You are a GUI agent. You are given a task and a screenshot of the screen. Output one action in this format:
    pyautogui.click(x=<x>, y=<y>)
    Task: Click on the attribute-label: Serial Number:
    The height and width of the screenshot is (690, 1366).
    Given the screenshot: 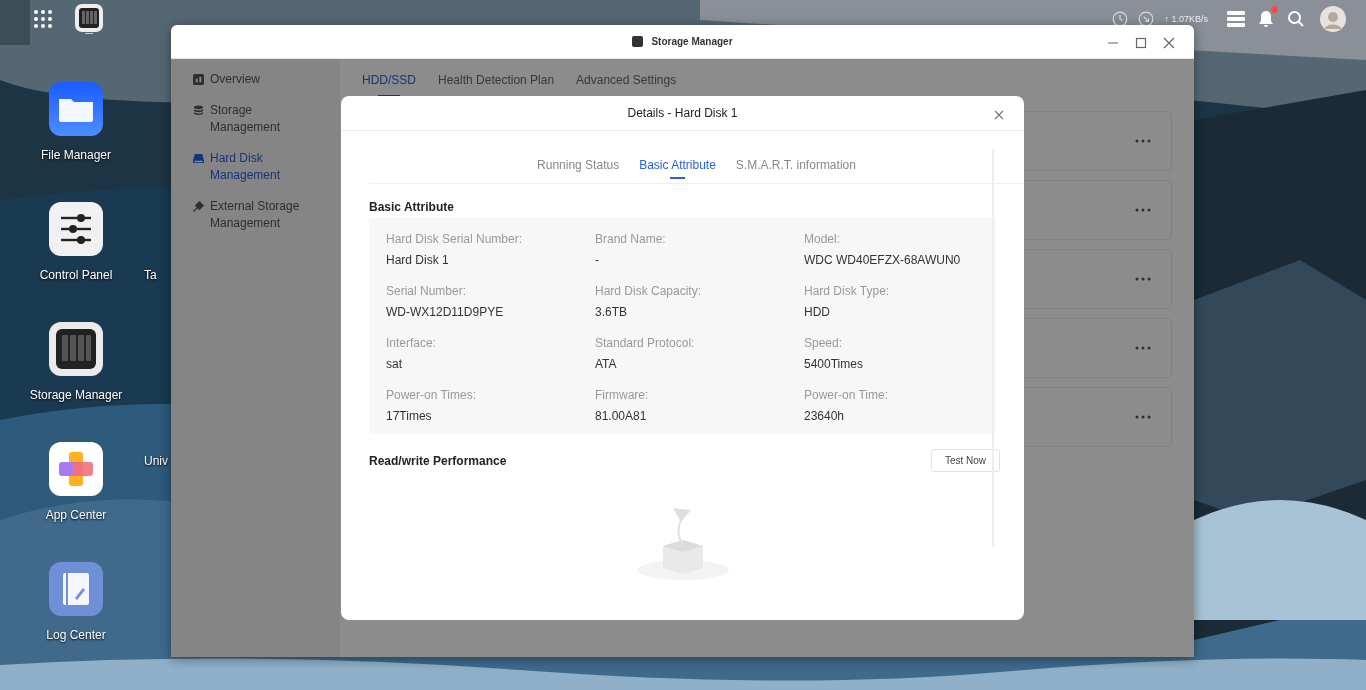 What is the action you would take?
    pyautogui.click(x=427, y=291)
    